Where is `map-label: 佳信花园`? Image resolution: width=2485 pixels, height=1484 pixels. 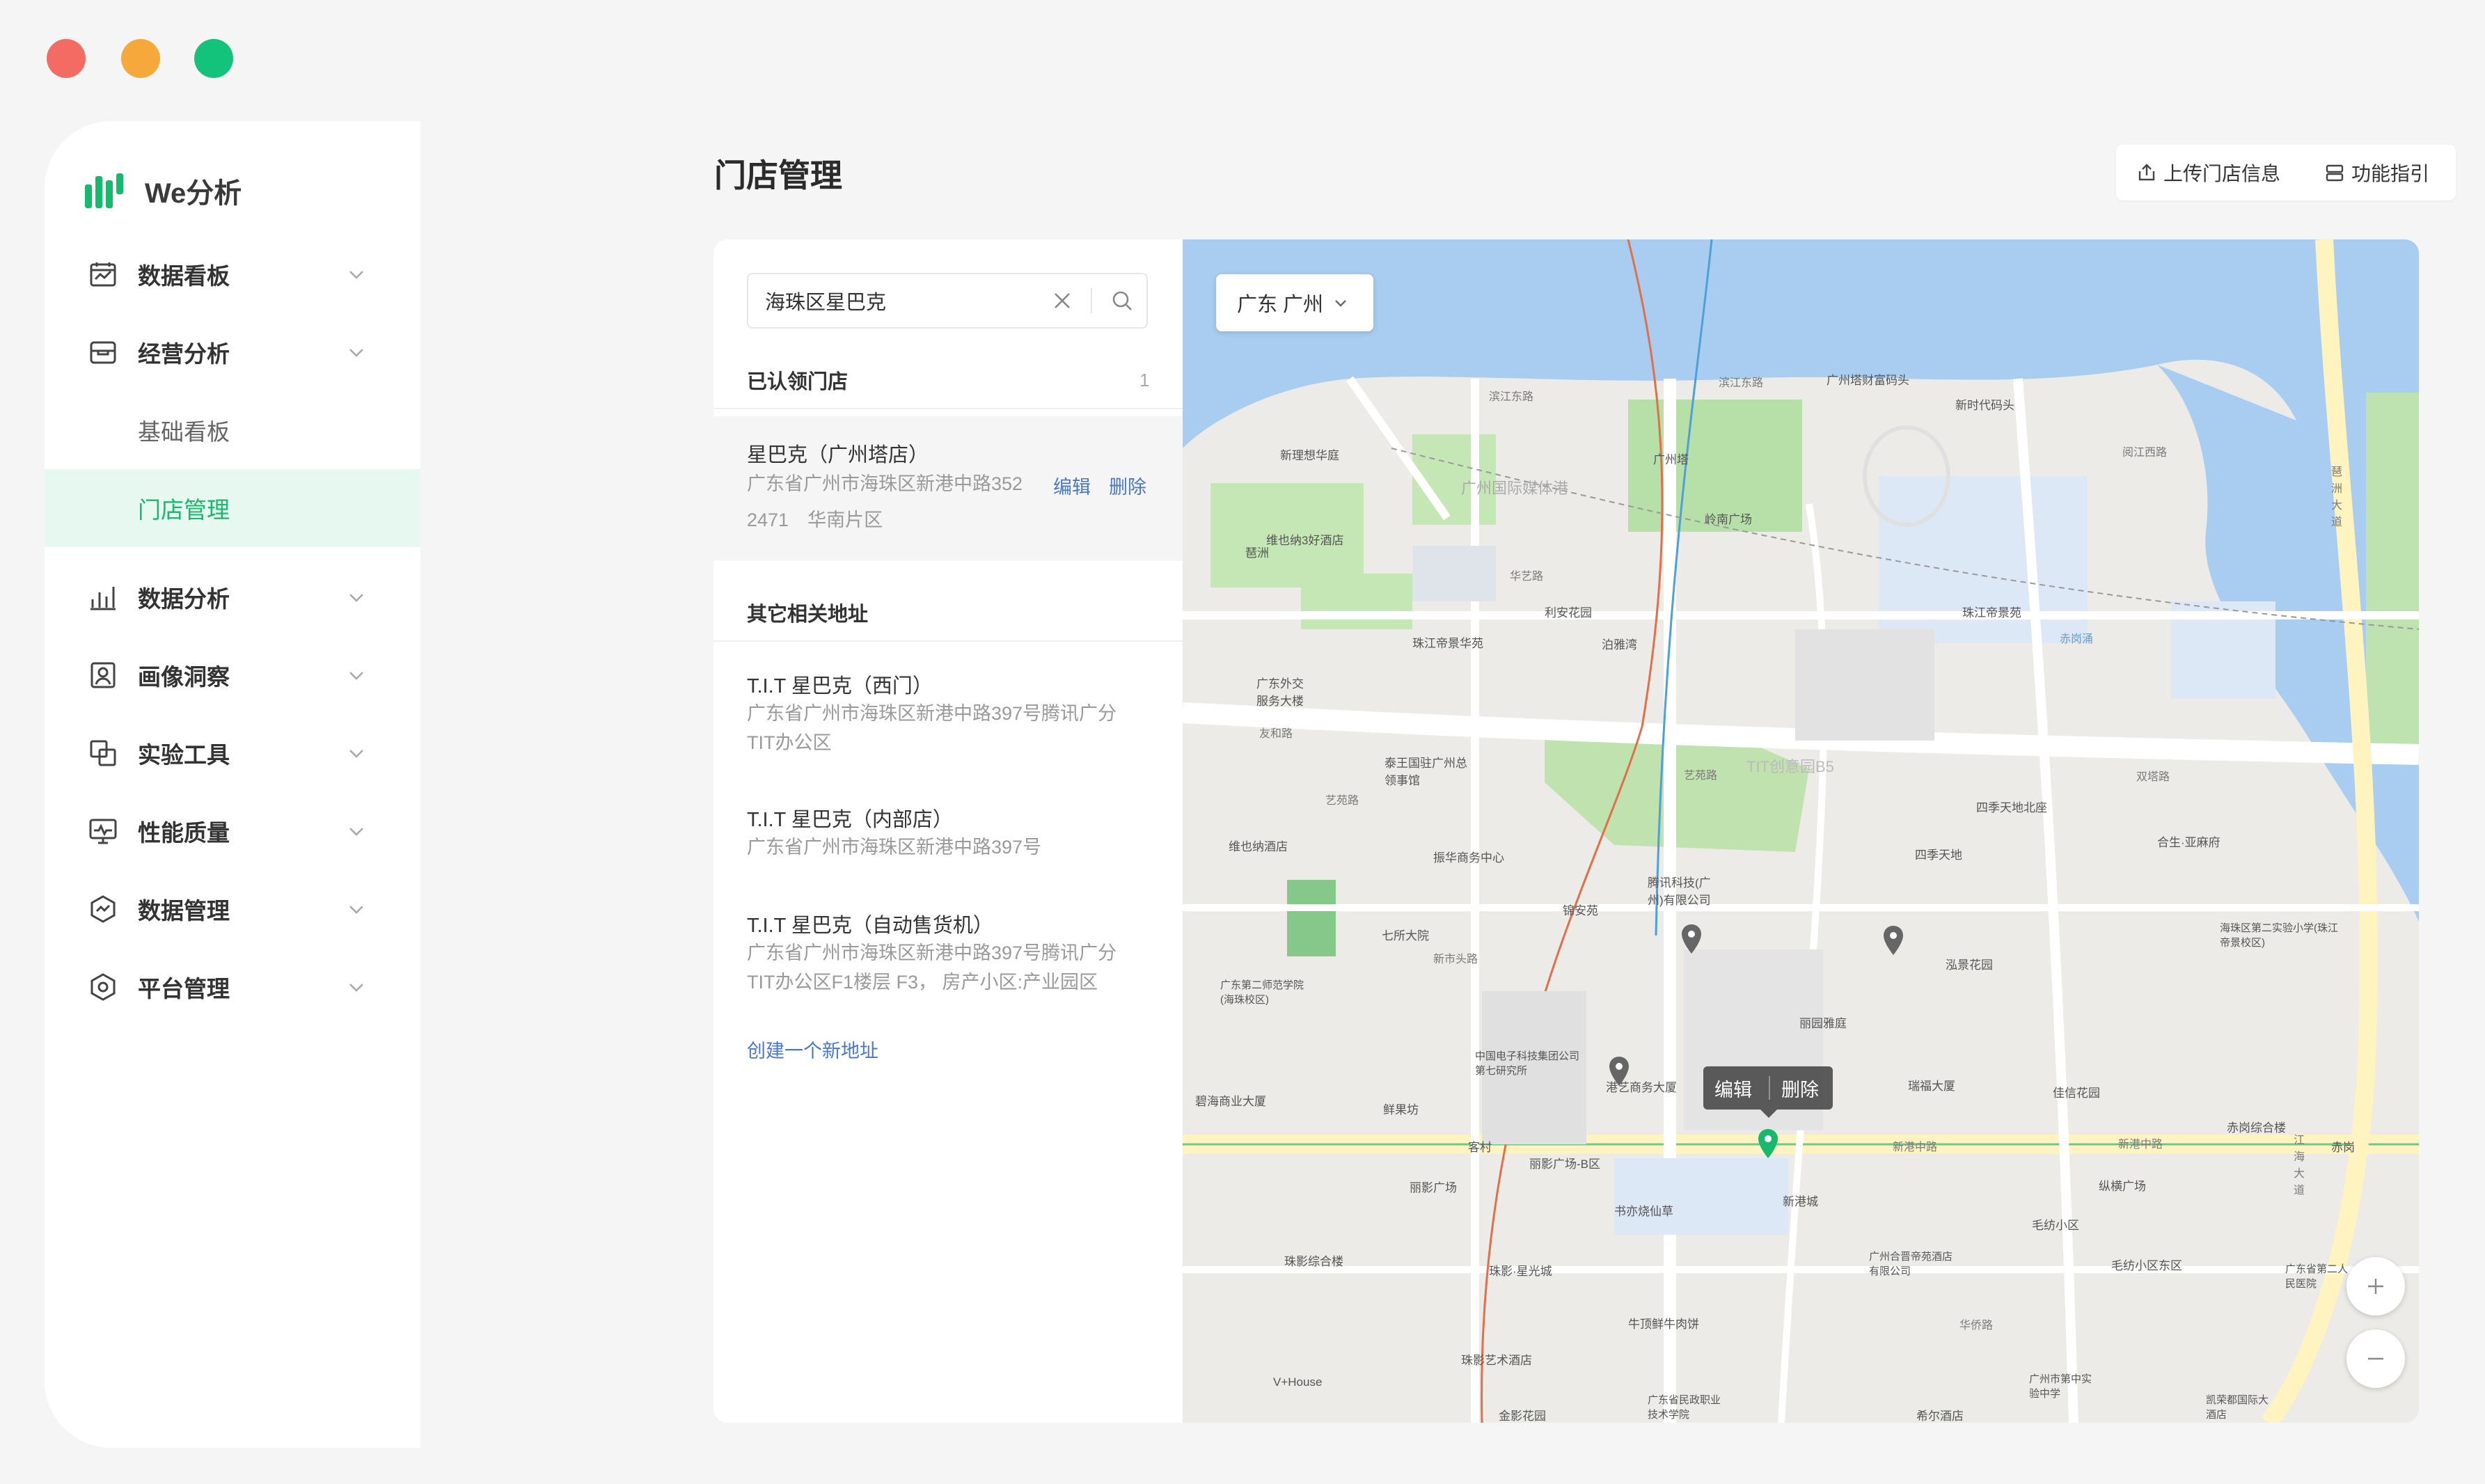 map-label: 佳信花园 is located at coordinates (2076, 1093).